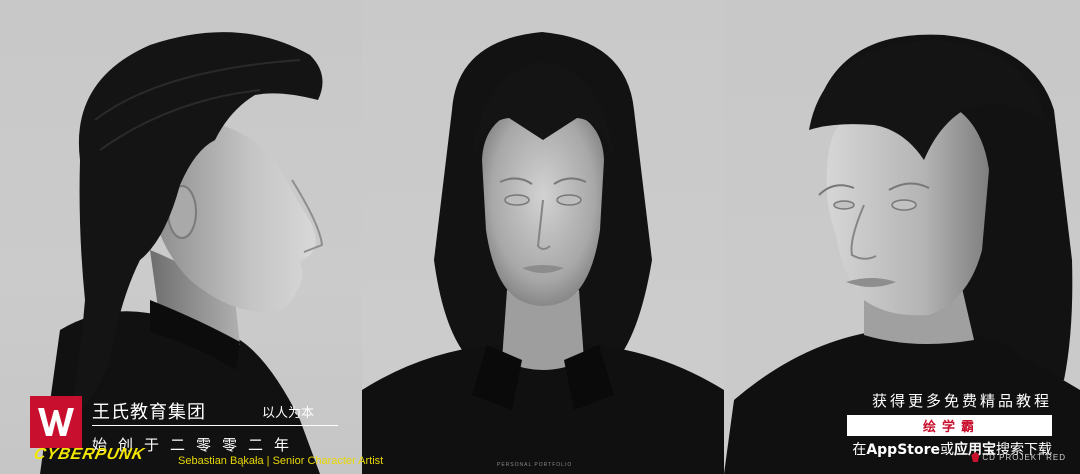  I want to click on cd-projekt-red-logo: CD PROJEKT RED, so click(1018, 457).